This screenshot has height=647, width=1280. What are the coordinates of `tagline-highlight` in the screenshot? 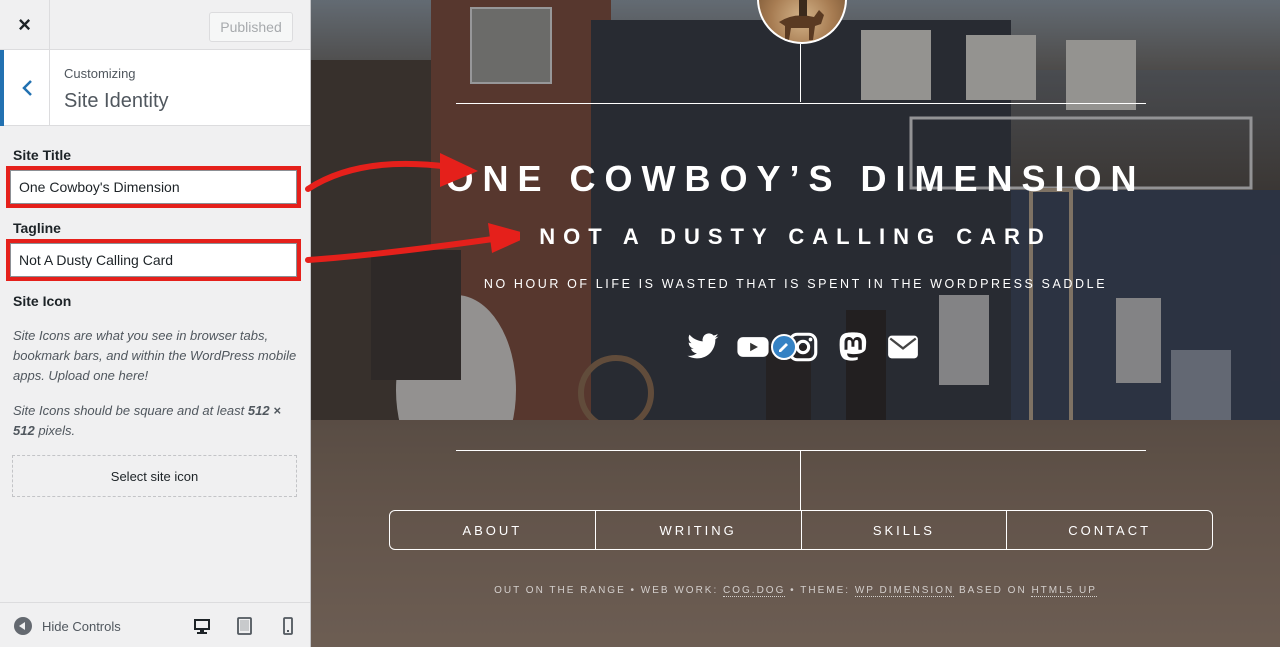 It's located at (153, 260).